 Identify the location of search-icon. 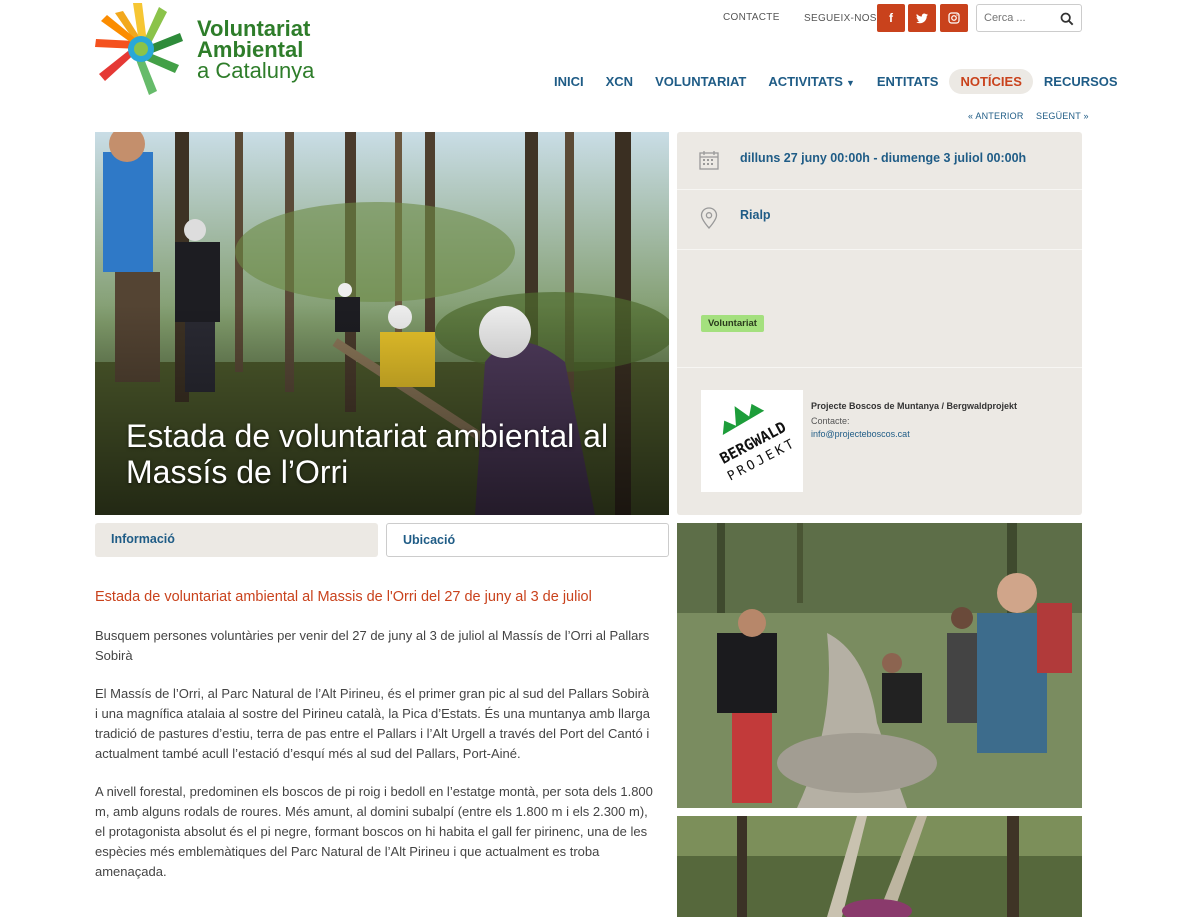
(1067, 19).